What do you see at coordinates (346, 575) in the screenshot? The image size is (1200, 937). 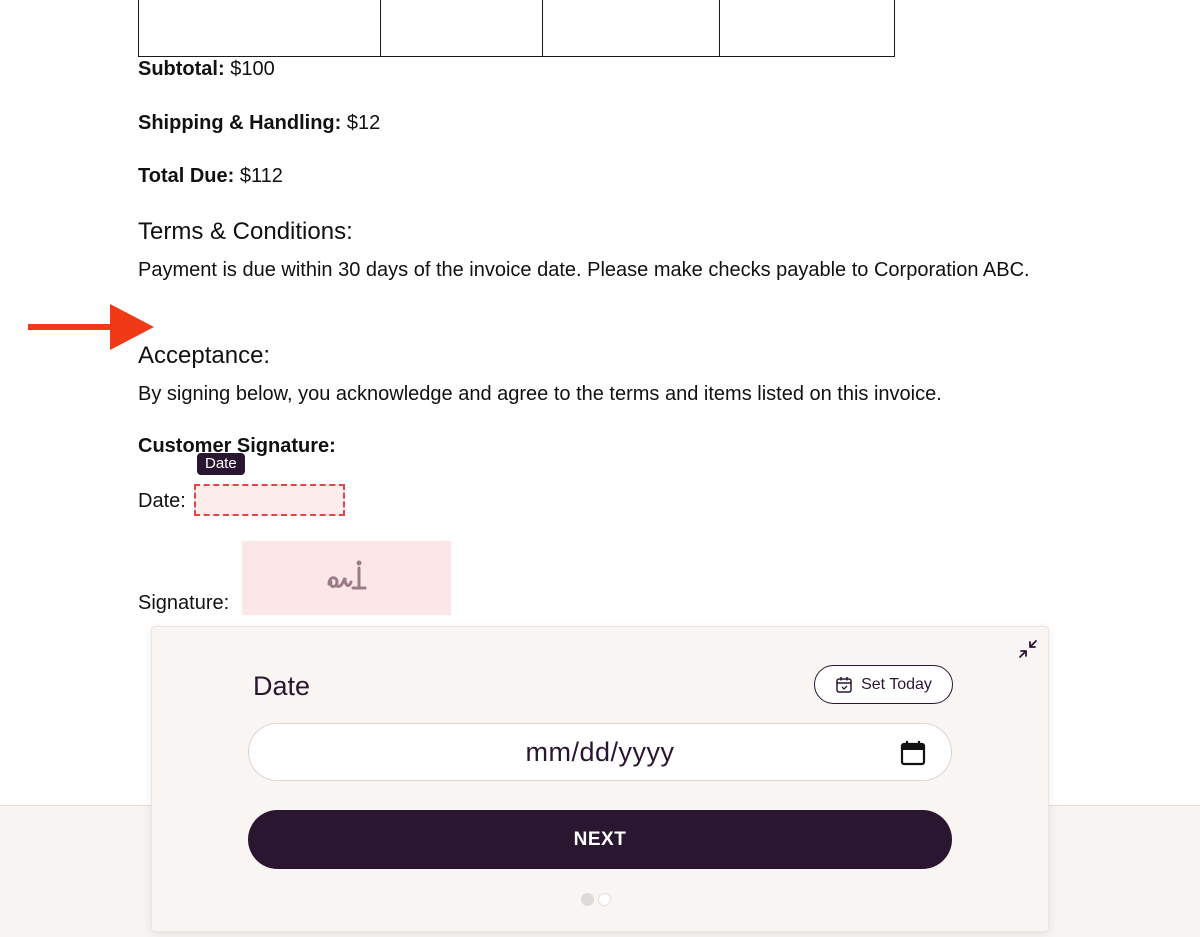 I see `signature-pen-icon` at bounding box center [346, 575].